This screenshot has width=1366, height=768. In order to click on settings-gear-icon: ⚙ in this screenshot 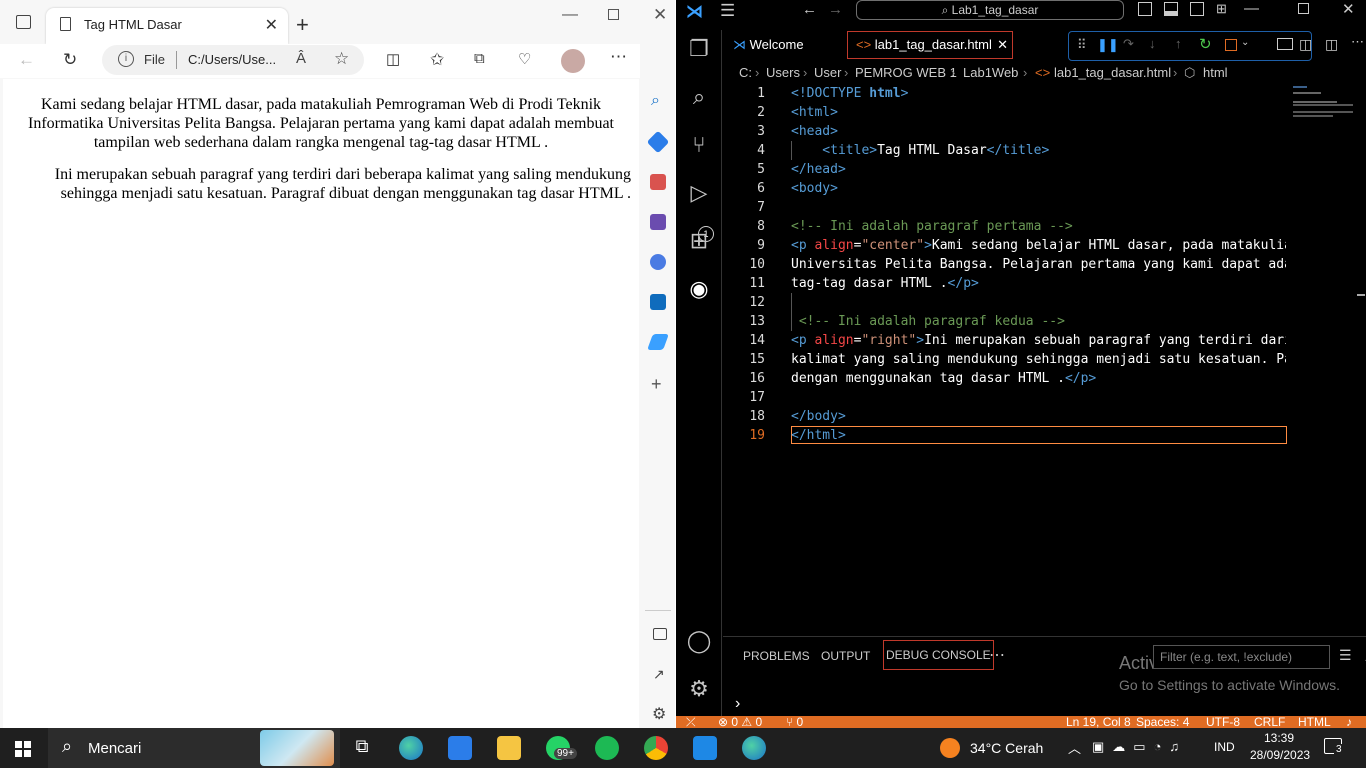, I will do `click(659, 714)`.